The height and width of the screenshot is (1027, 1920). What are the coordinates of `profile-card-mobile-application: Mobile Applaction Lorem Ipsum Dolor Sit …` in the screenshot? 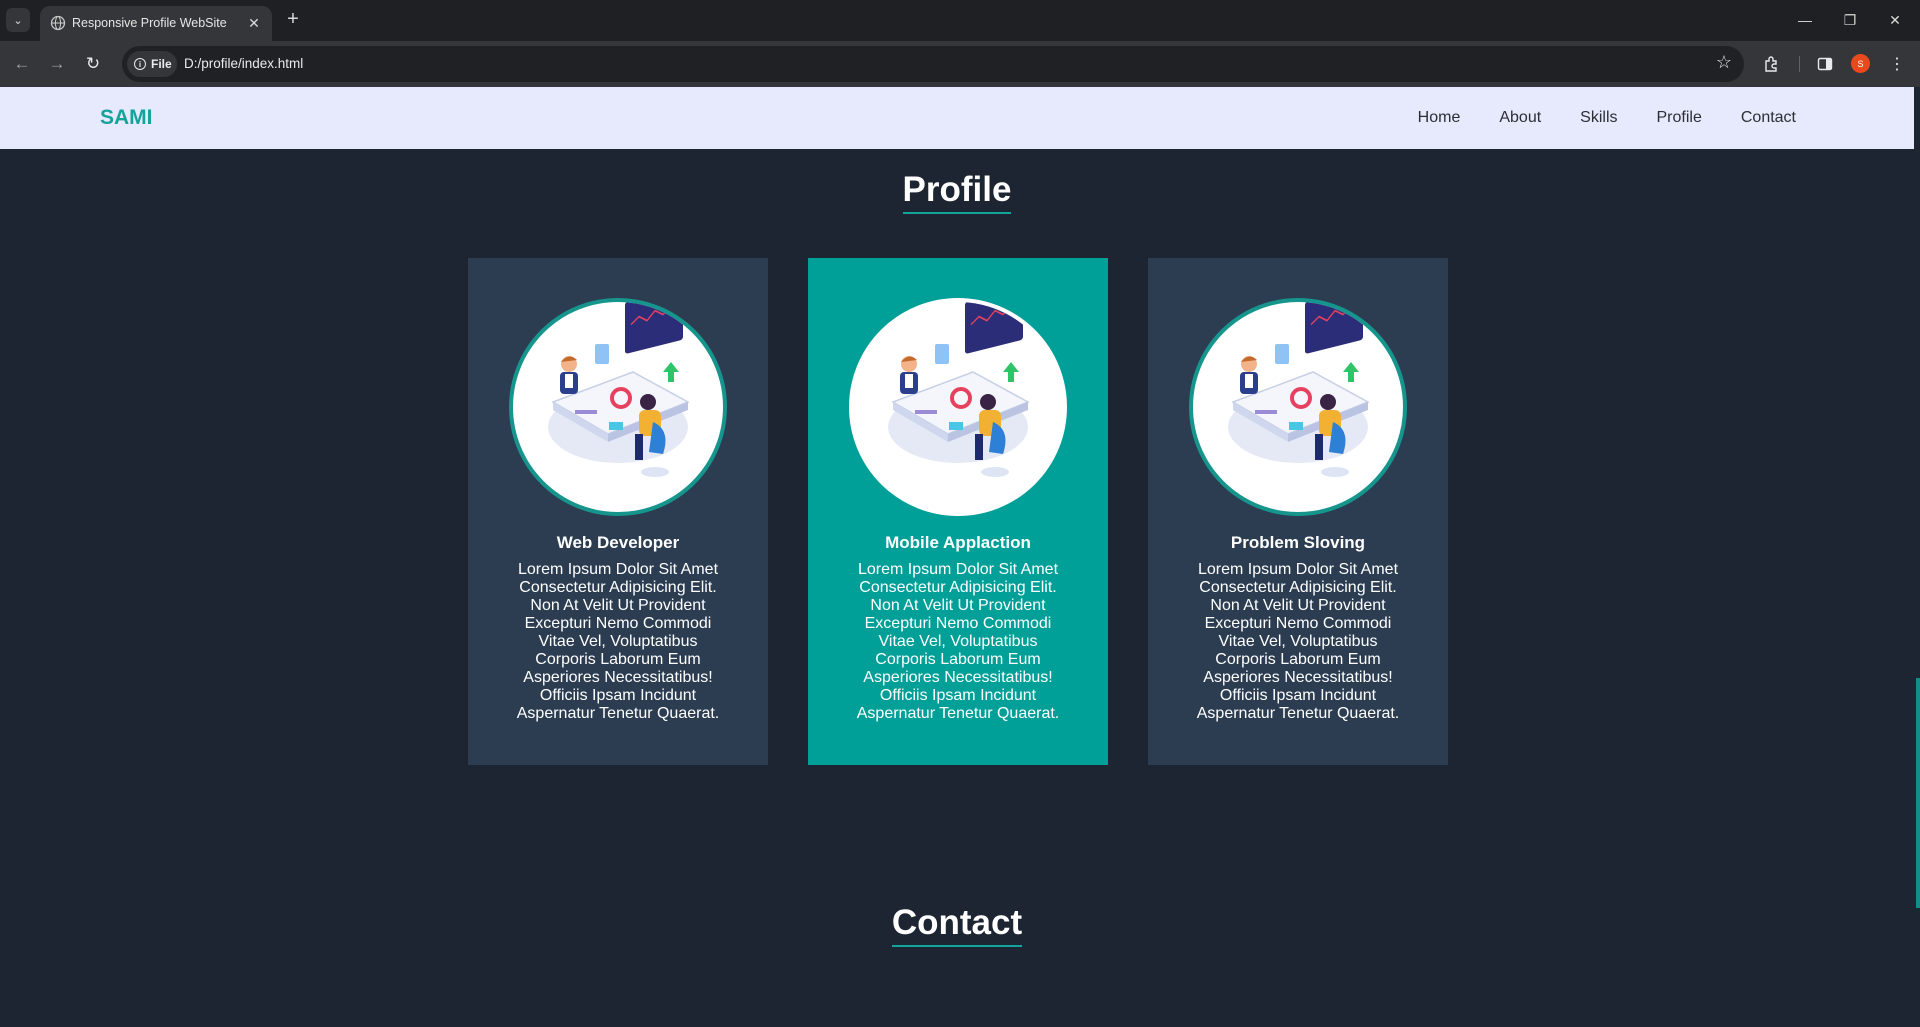 It's located at (958, 511).